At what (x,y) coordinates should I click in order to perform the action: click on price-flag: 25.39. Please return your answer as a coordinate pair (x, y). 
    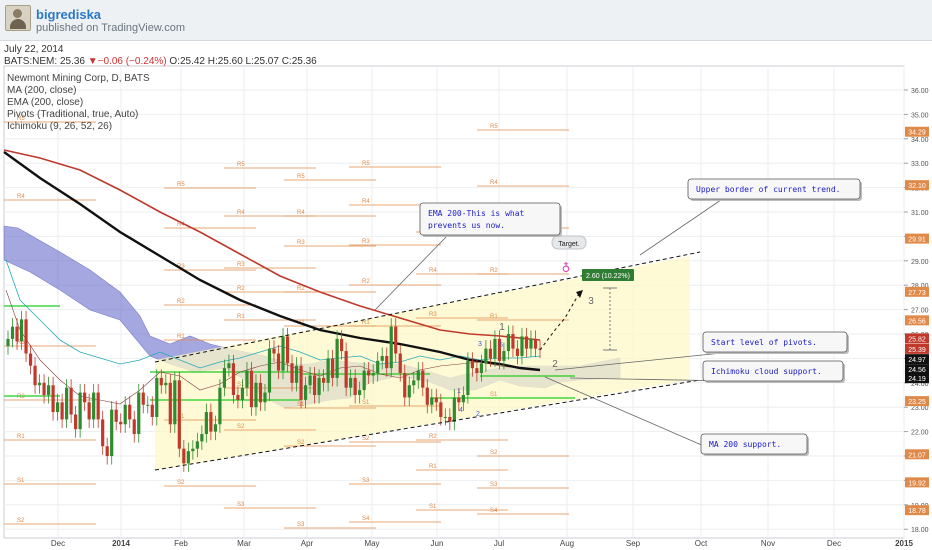
    Looking at the image, I should click on (917, 348).